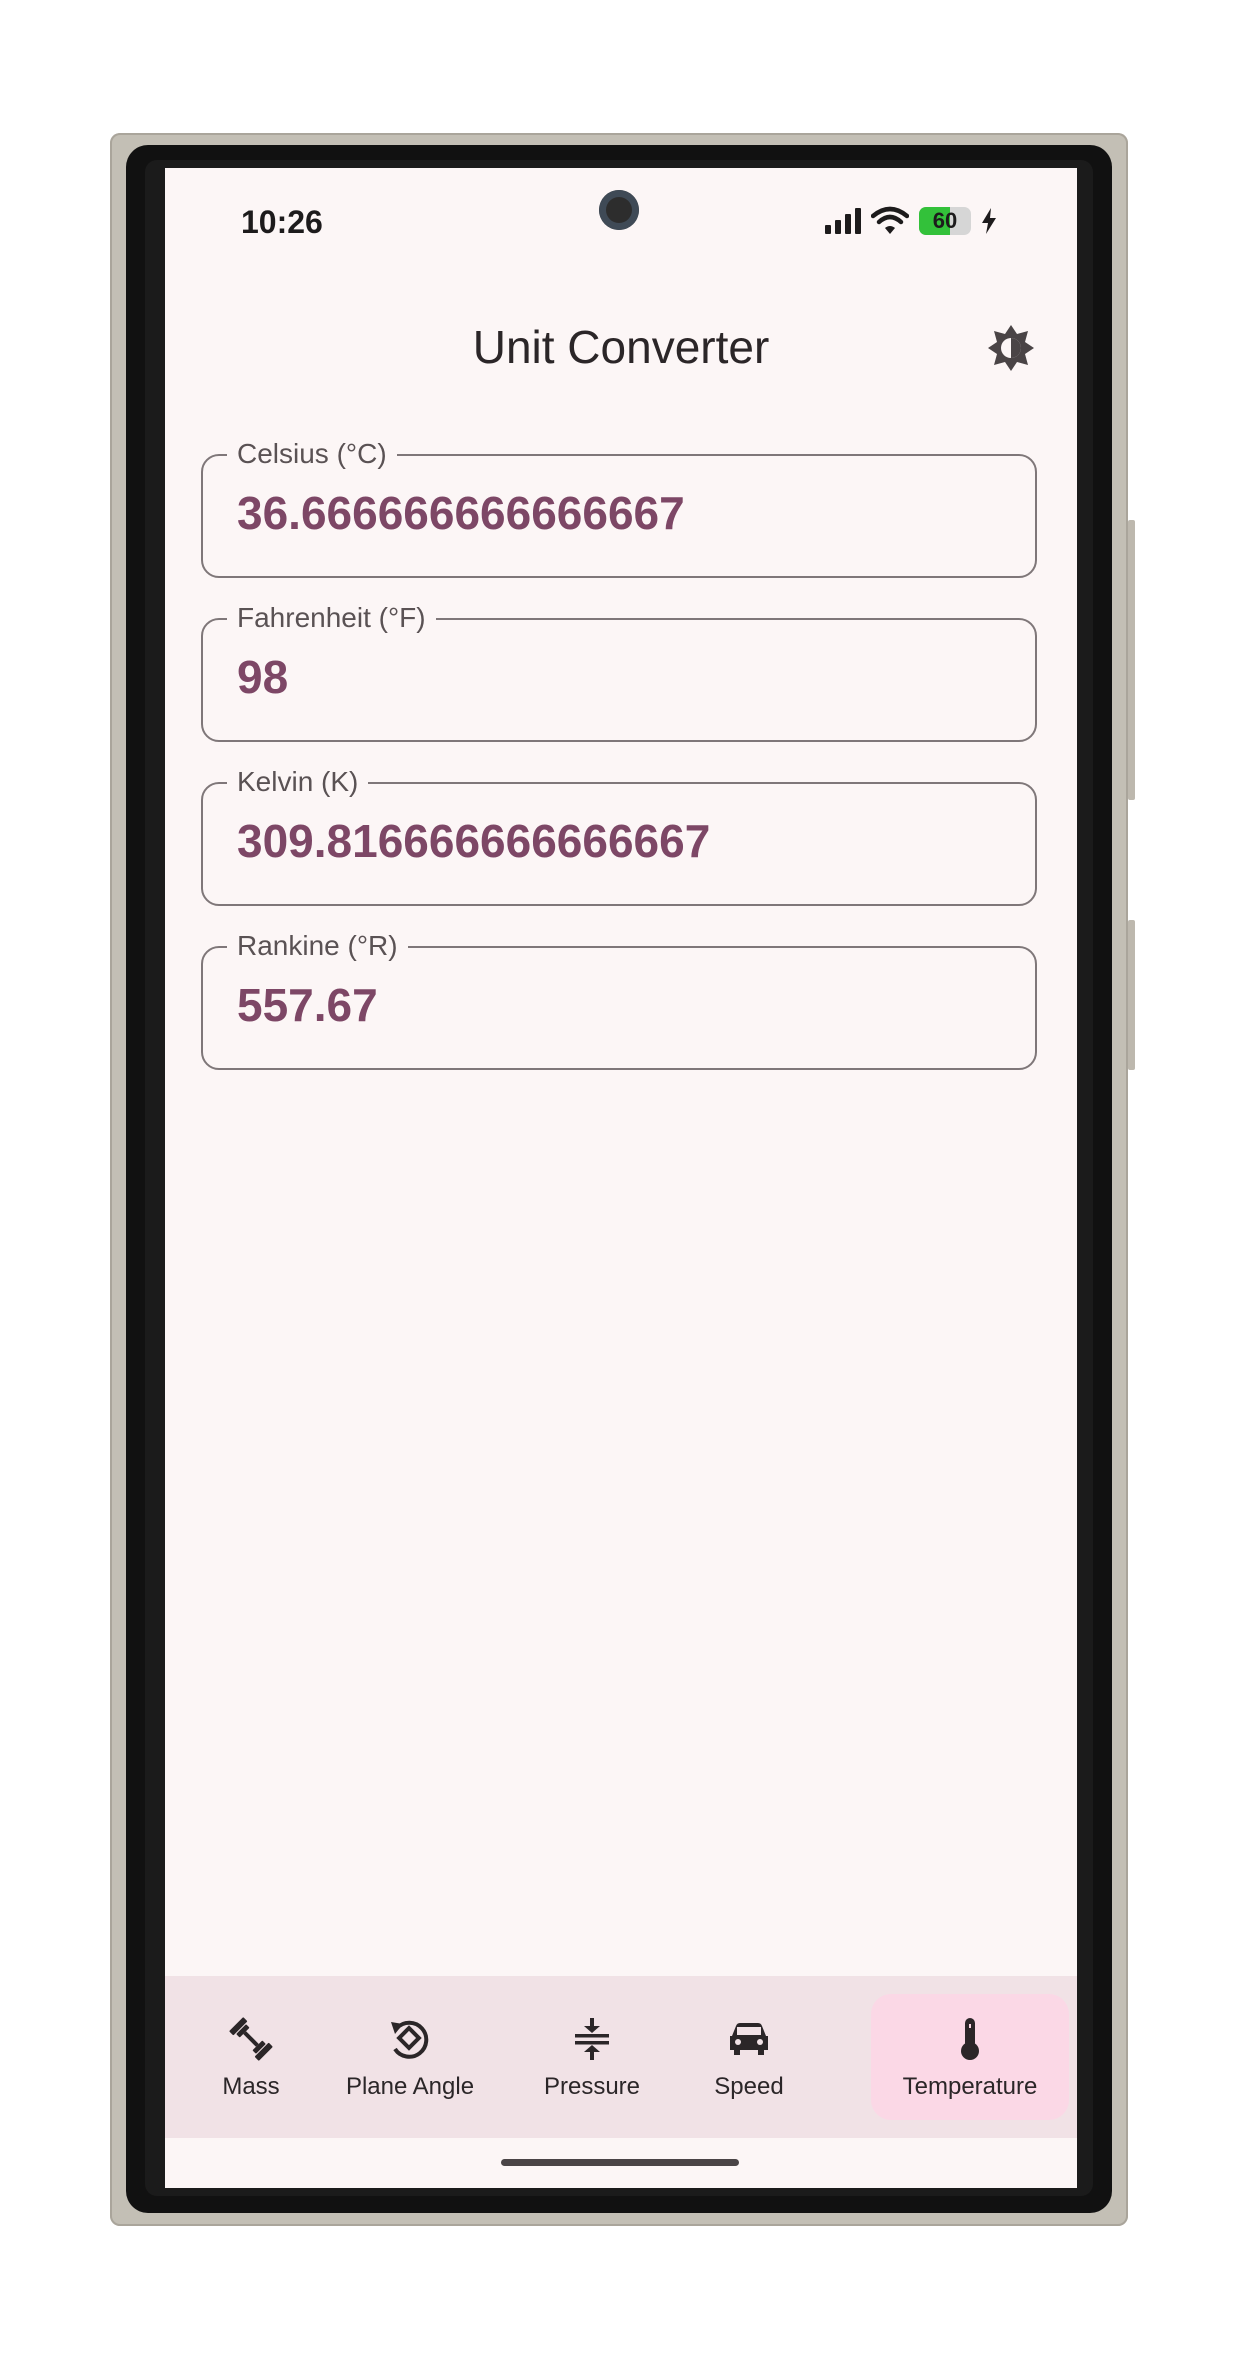 The width and height of the screenshot is (1245, 2359). What do you see at coordinates (331, 618) in the screenshot?
I see `fahrenheit-label: Fahrenheit (°F)` at bounding box center [331, 618].